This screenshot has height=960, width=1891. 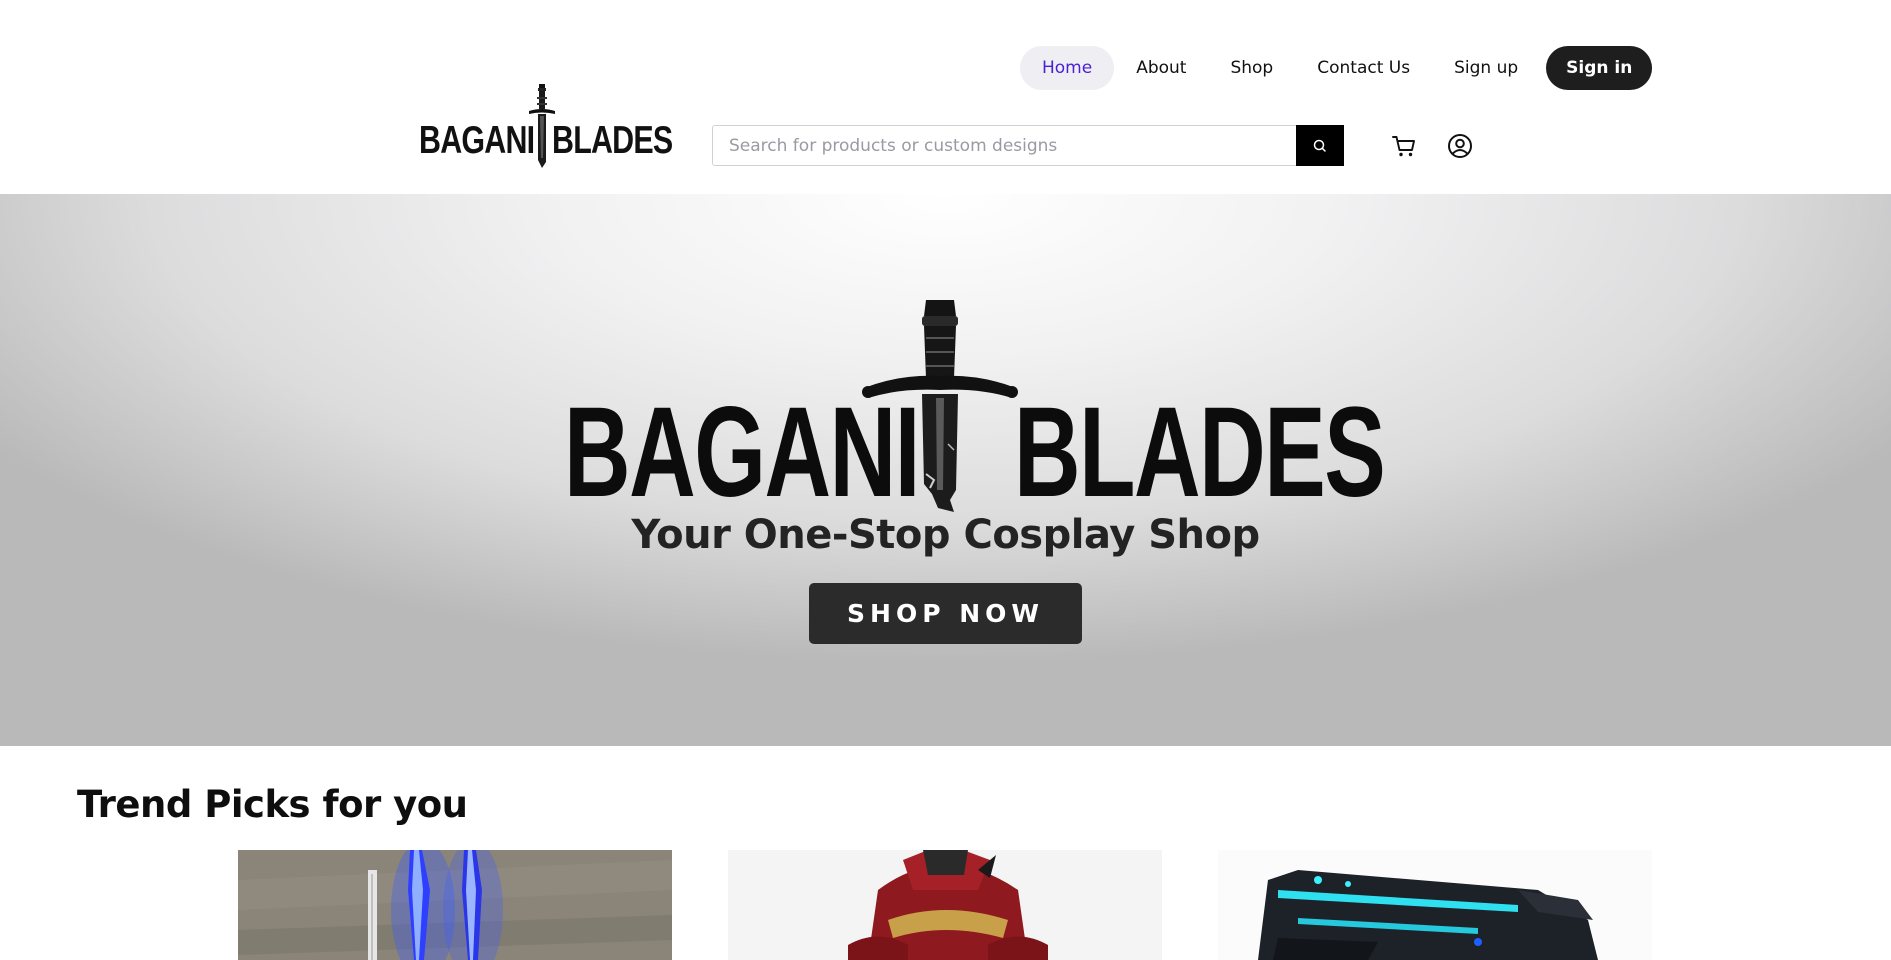 I want to click on shop-now-button: SHOP NOW, so click(x=945, y=613).